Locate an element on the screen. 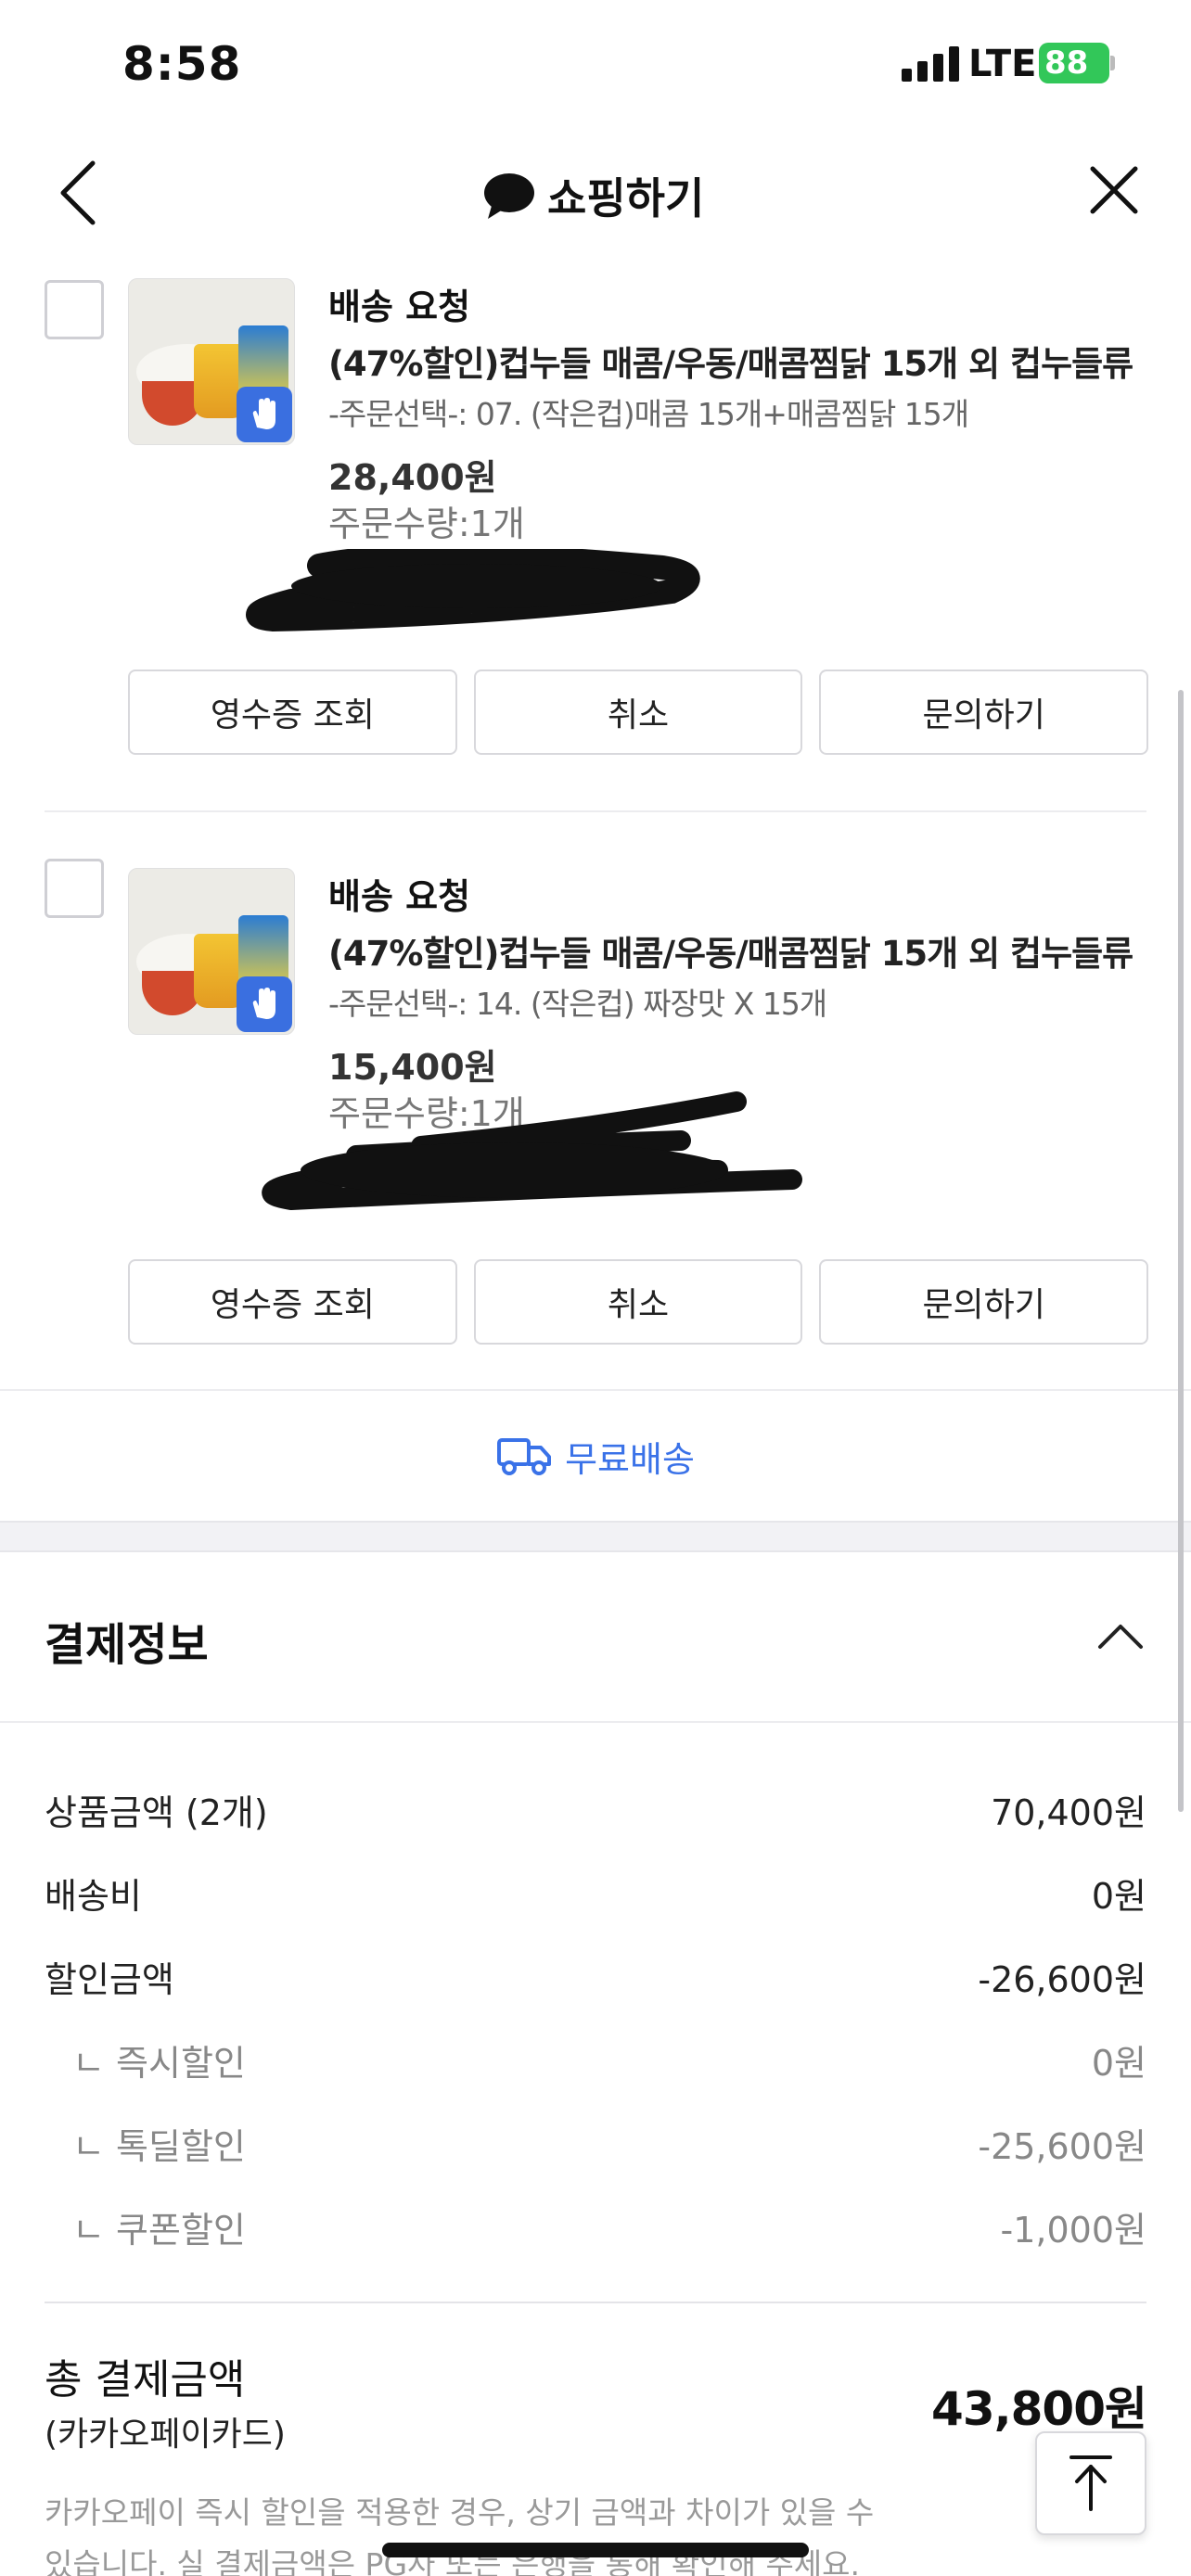 Image resolution: width=1191 pixels, height=2576 pixels. truck-icon is located at coordinates (524, 1457).